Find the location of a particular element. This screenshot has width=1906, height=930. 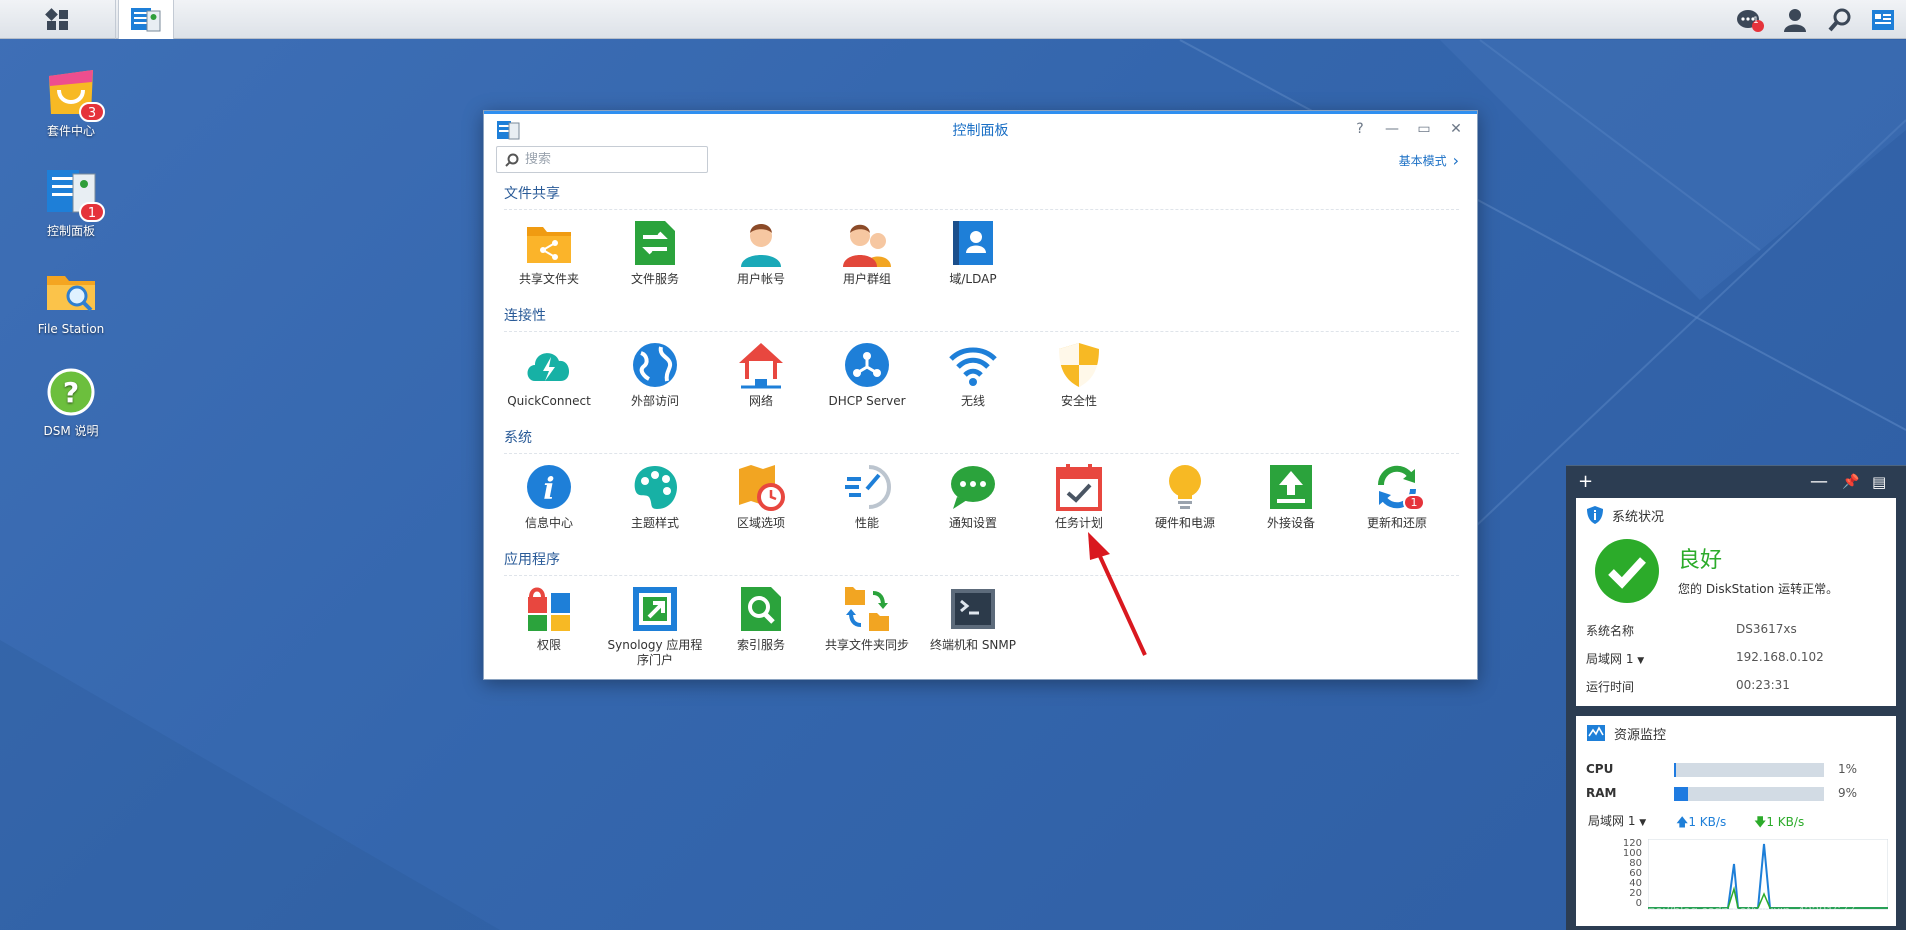

item-update-restore: 1 更新和还原 is located at coordinates (1397, 497).